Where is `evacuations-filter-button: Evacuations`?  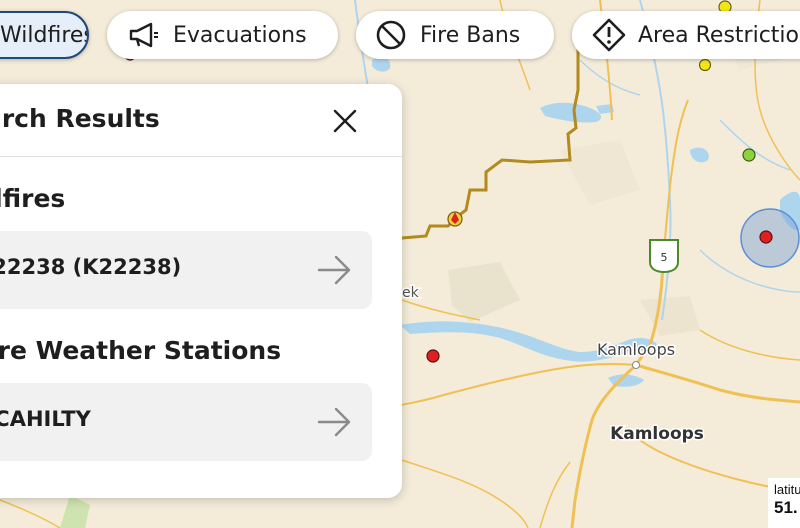
evacuations-filter-button: Evacuations is located at coordinates (222, 35).